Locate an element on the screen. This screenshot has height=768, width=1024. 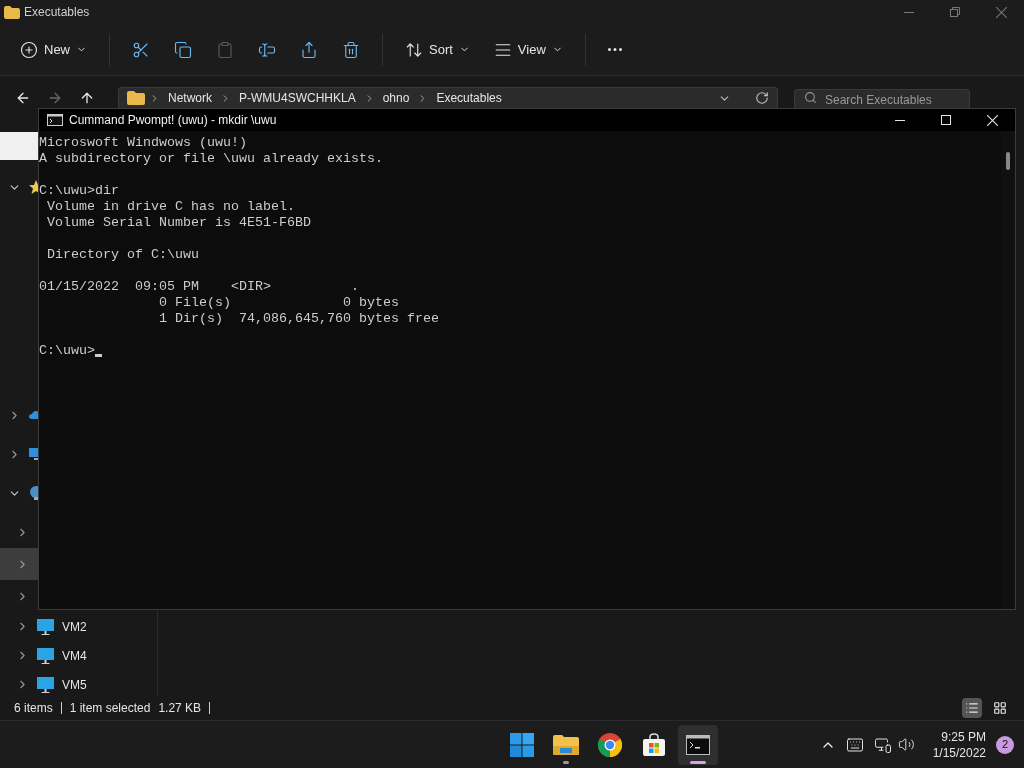
keyboard-icon is located at coordinates (854, 744).